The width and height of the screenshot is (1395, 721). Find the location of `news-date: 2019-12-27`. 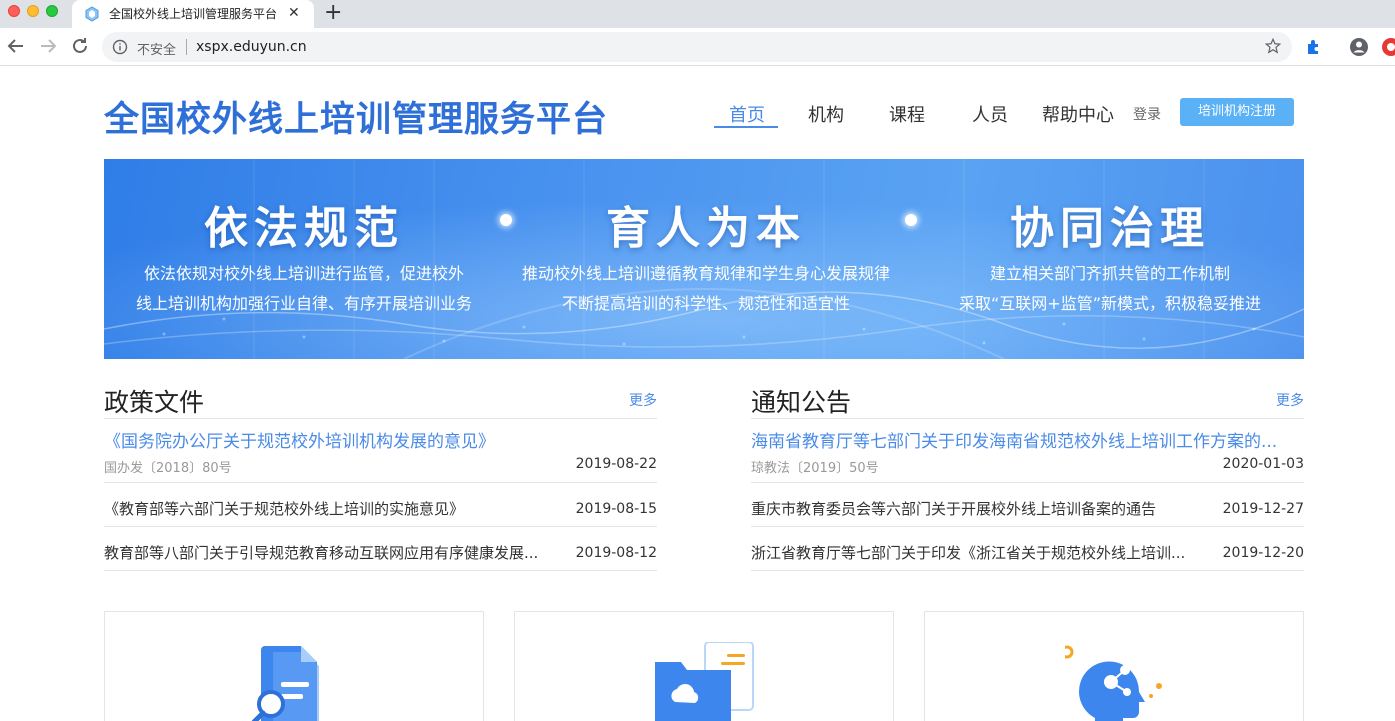

news-date: 2019-12-27 is located at coordinates (1263, 509).